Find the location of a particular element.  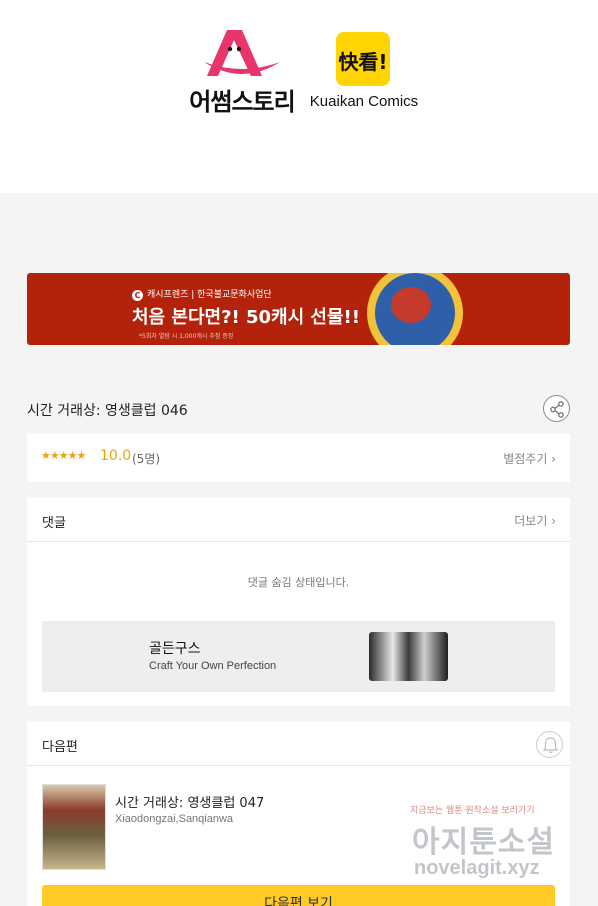

ad-subtitle: Craft Your Own Perfection is located at coordinates (213, 666).